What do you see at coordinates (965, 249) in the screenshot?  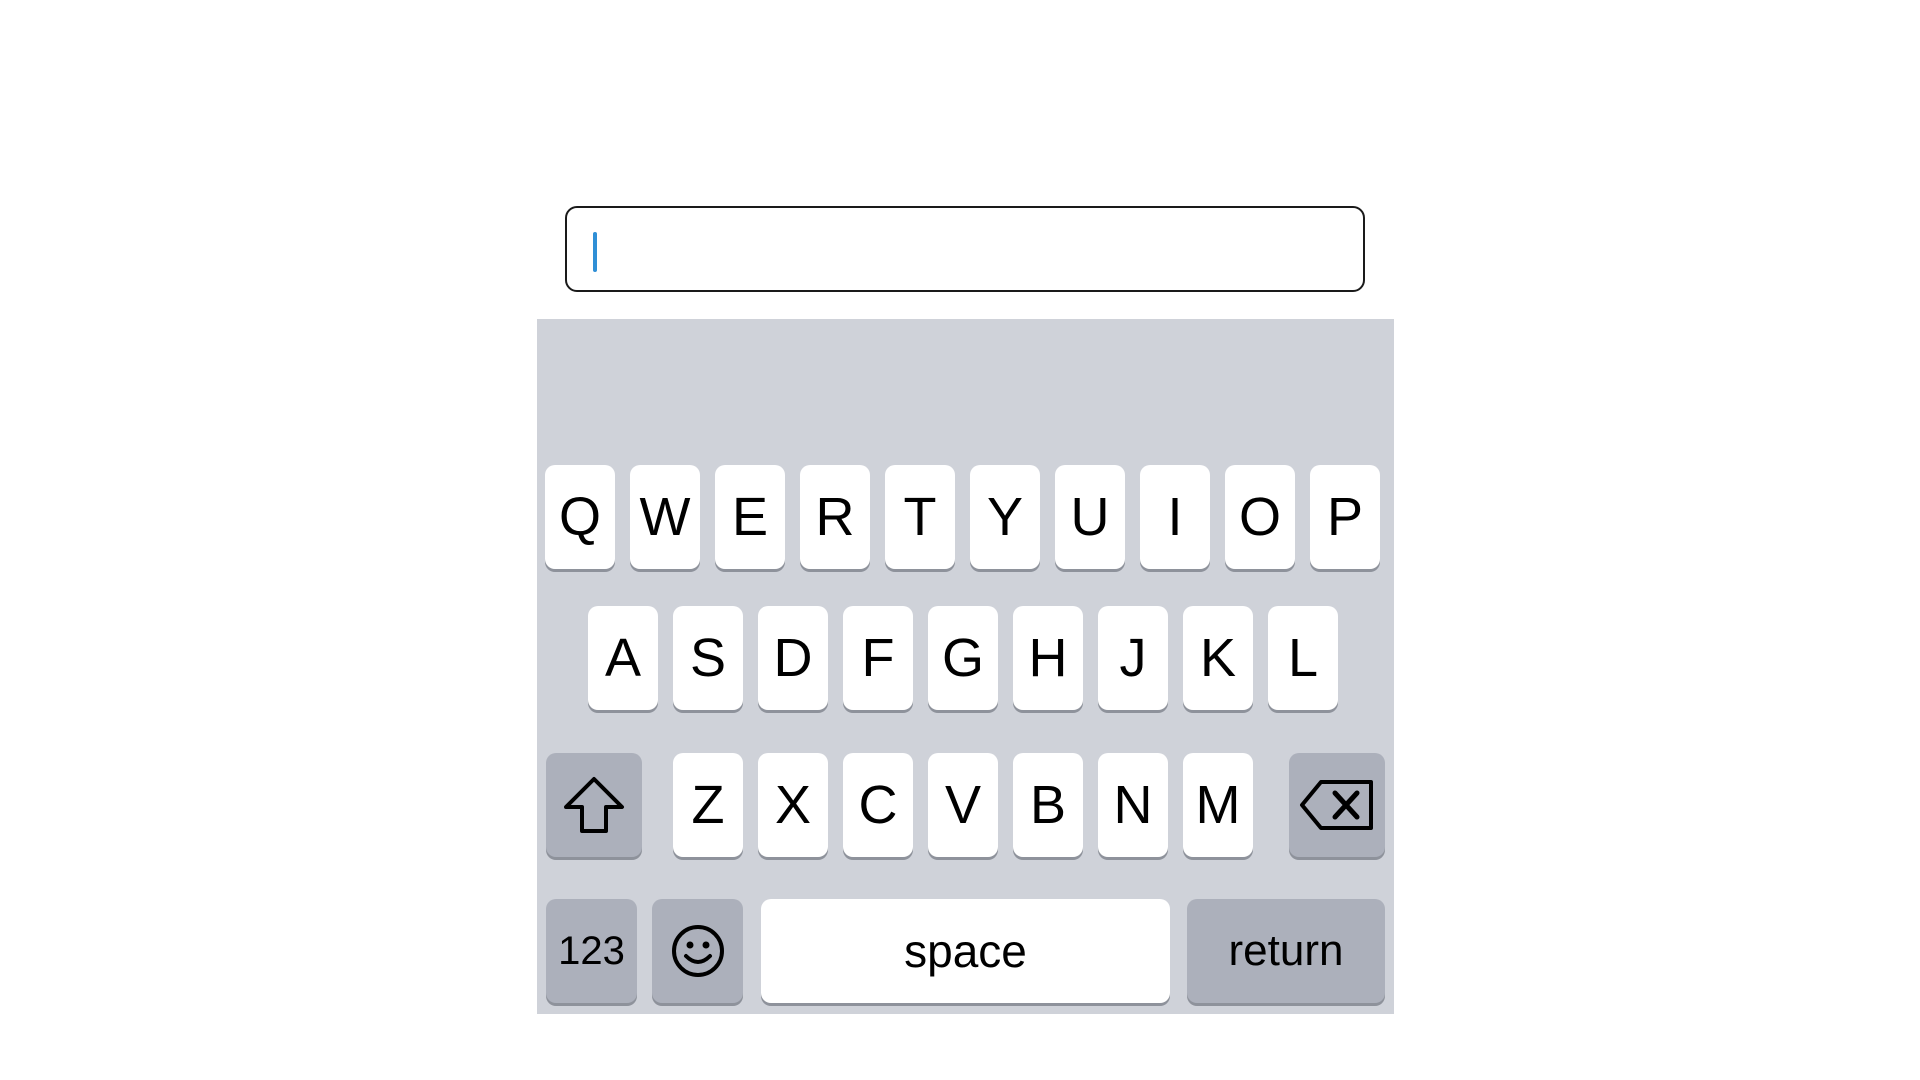 I see `text-input-field` at bounding box center [965, 249].